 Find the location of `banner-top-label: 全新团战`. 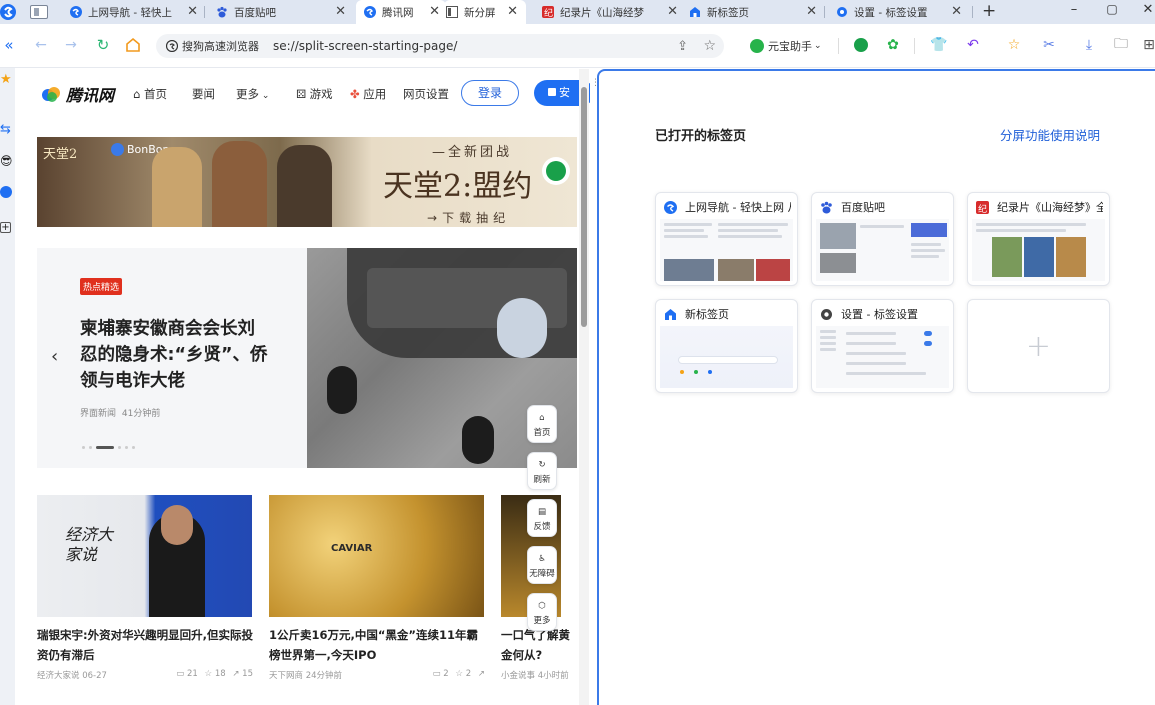

banner-top-label: 全新团战 is located at coordinates (480, 152).